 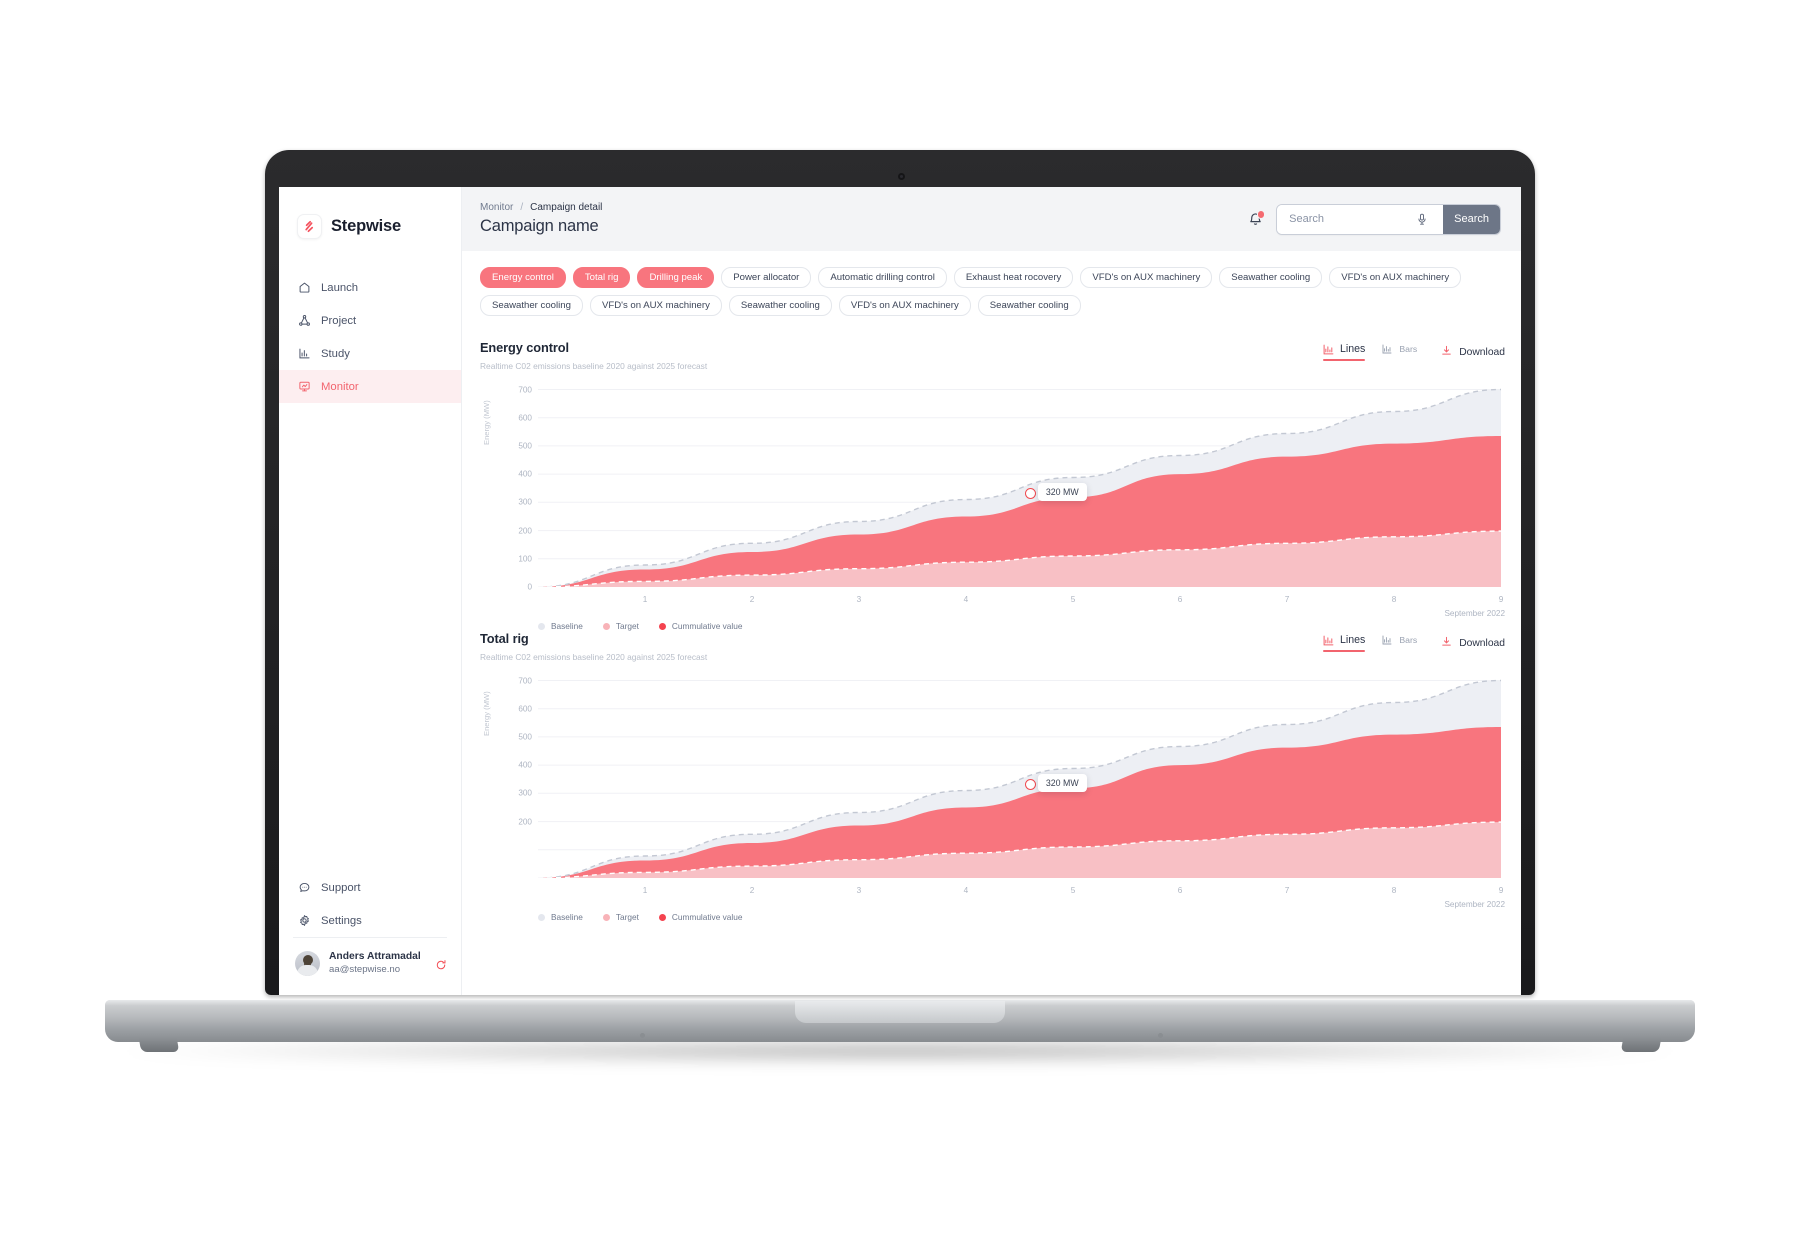 What do you see at coordinates (496, 207) in the screenshot?
I see `breadcrumb-parent: Monitor` at bounding box center [496, 207].